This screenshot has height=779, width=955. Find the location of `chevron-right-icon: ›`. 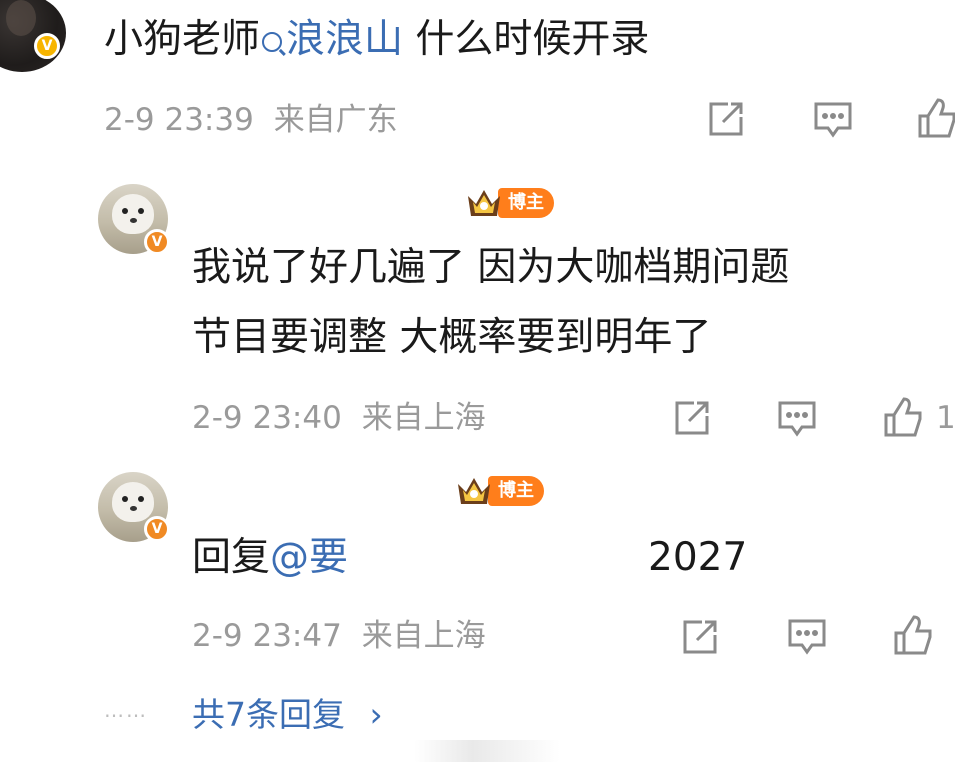

chevron-right-icon: › is located at coordinates (376, 714).